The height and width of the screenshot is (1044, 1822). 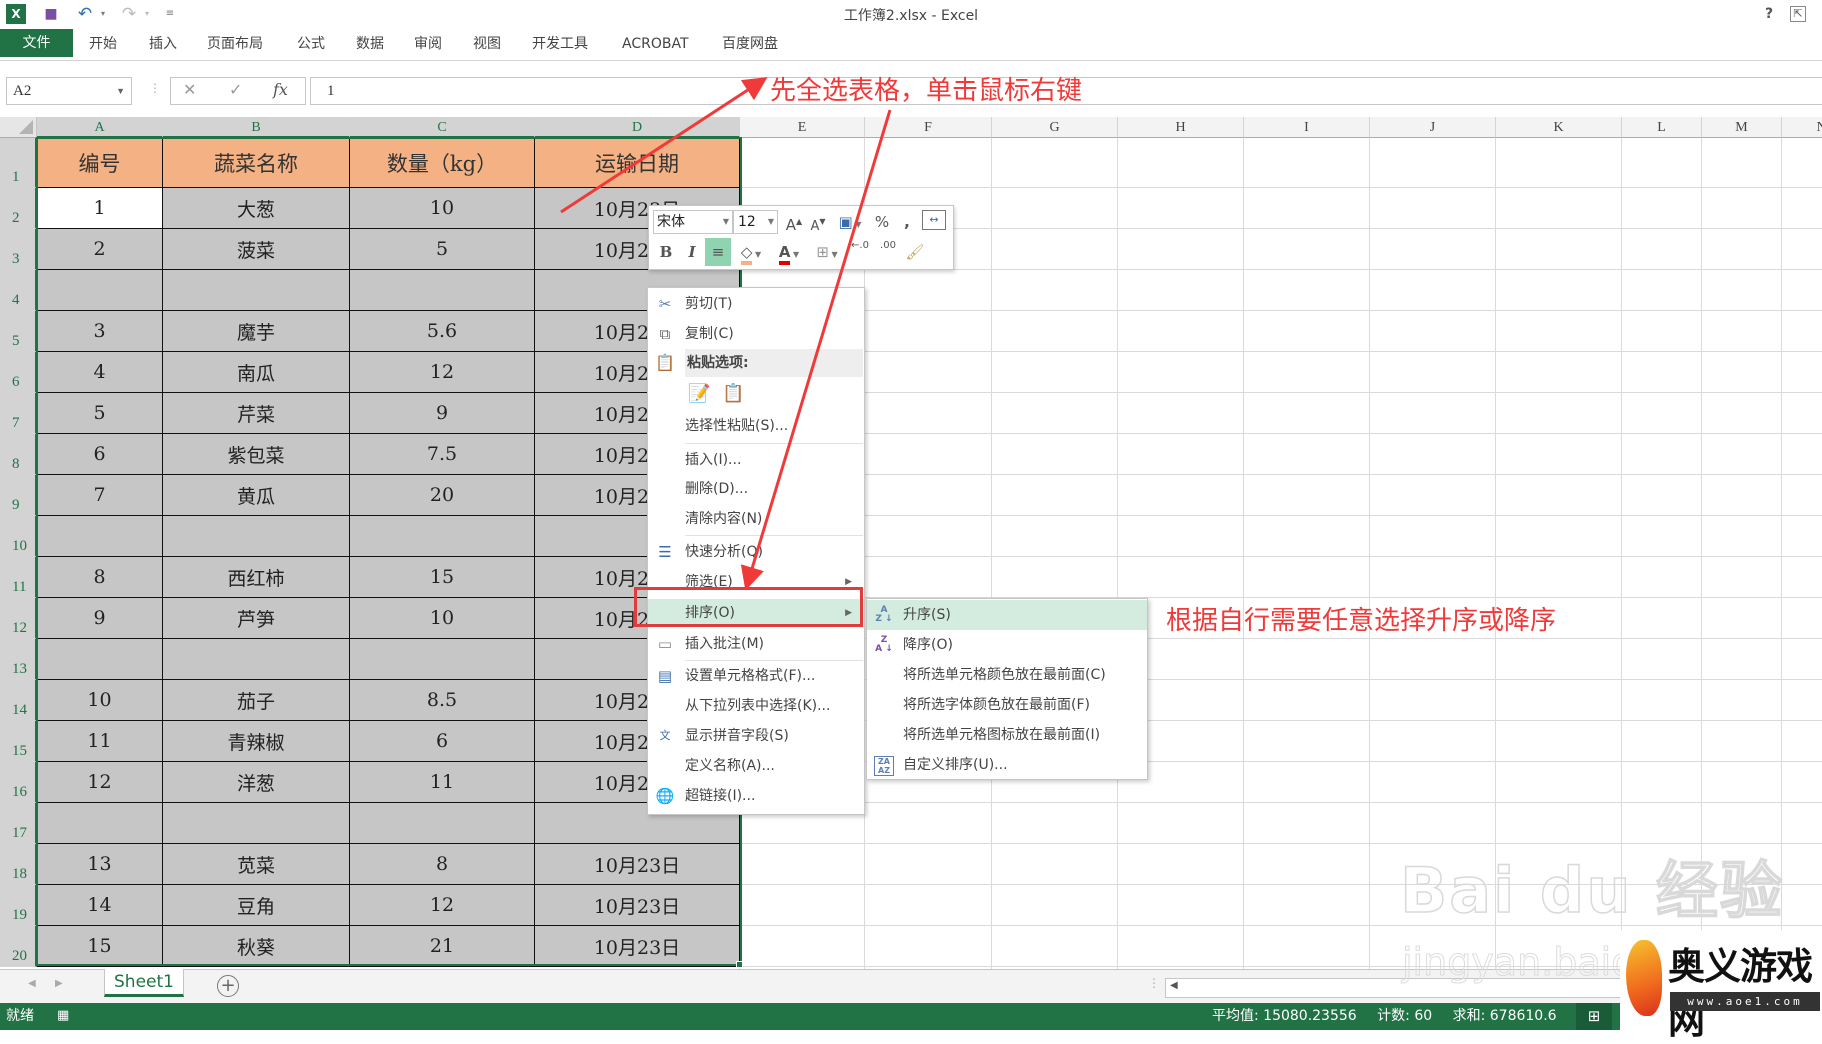 What do you see at coordinates (36, 43) in the screenshot?
I see `tab-file: 文件` at bounding box center [36, 43].